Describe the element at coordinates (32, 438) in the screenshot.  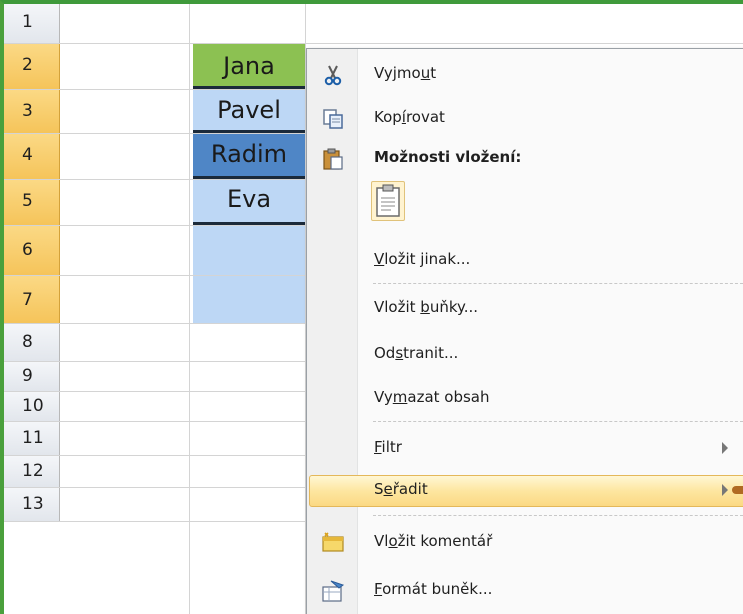
I see `row-header: 11` at that location.